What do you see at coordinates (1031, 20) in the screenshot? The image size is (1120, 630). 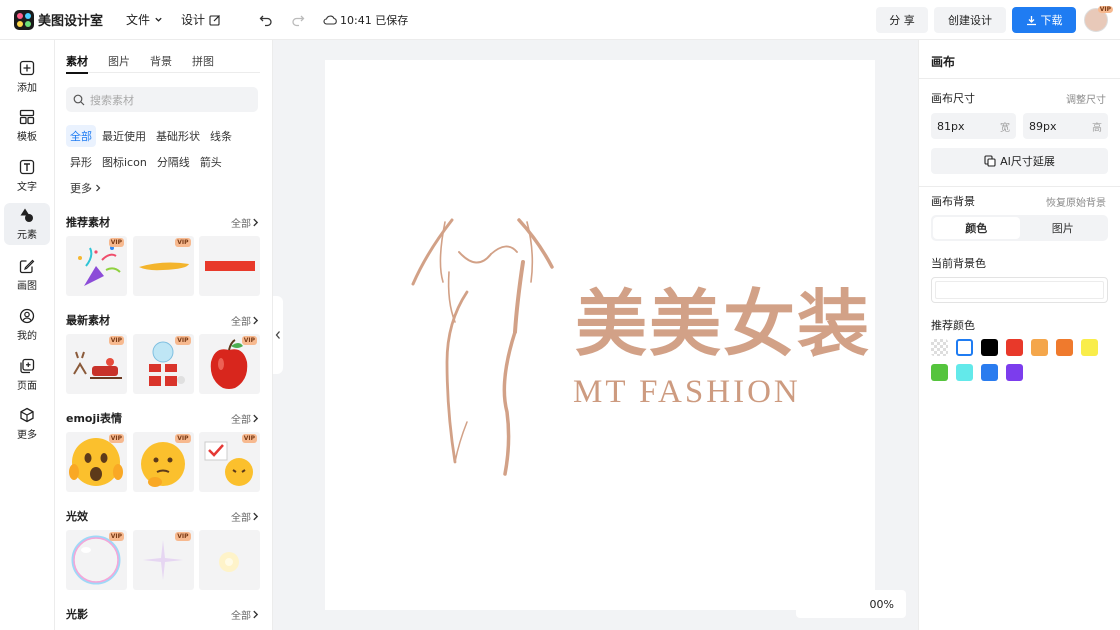 I see `download-icon` at bounding box center [1031, 20].